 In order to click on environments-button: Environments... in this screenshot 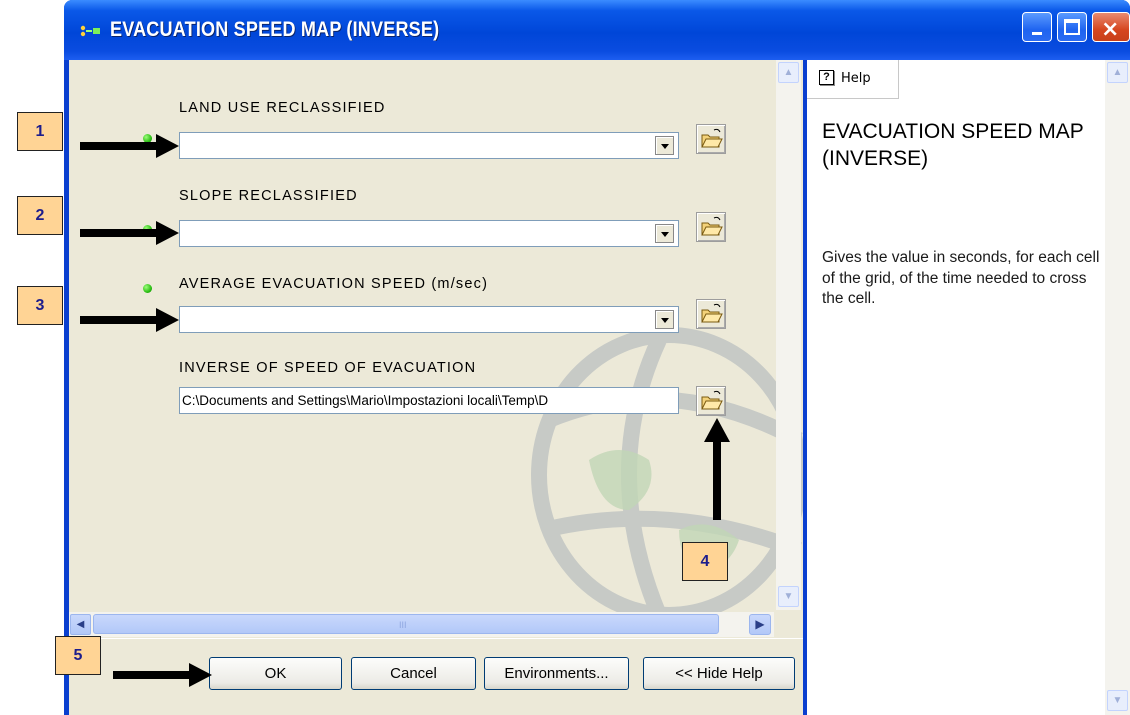, I will do `click(556, 673)`.